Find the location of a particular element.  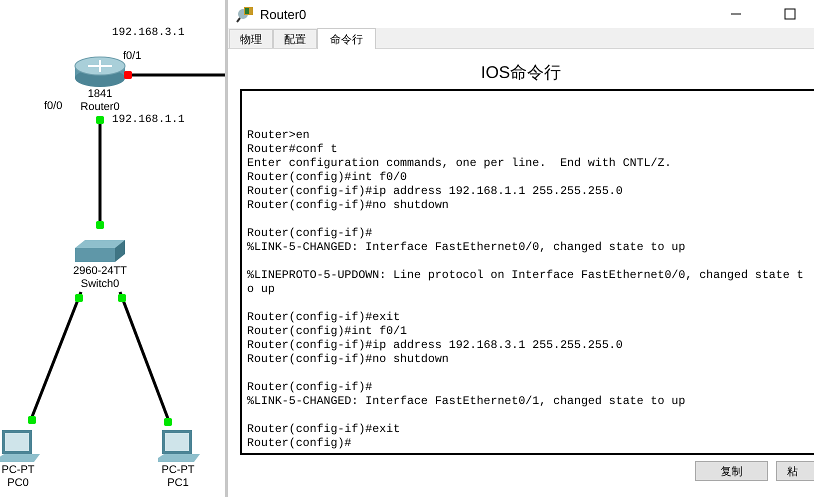

ip-address-label: 192.168.1.1 is located at coordinates (148, 120).